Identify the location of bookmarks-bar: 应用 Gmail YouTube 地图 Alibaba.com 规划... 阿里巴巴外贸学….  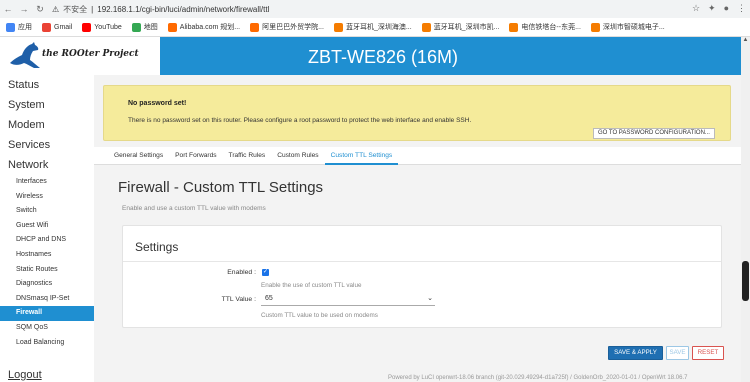
(375, 27).